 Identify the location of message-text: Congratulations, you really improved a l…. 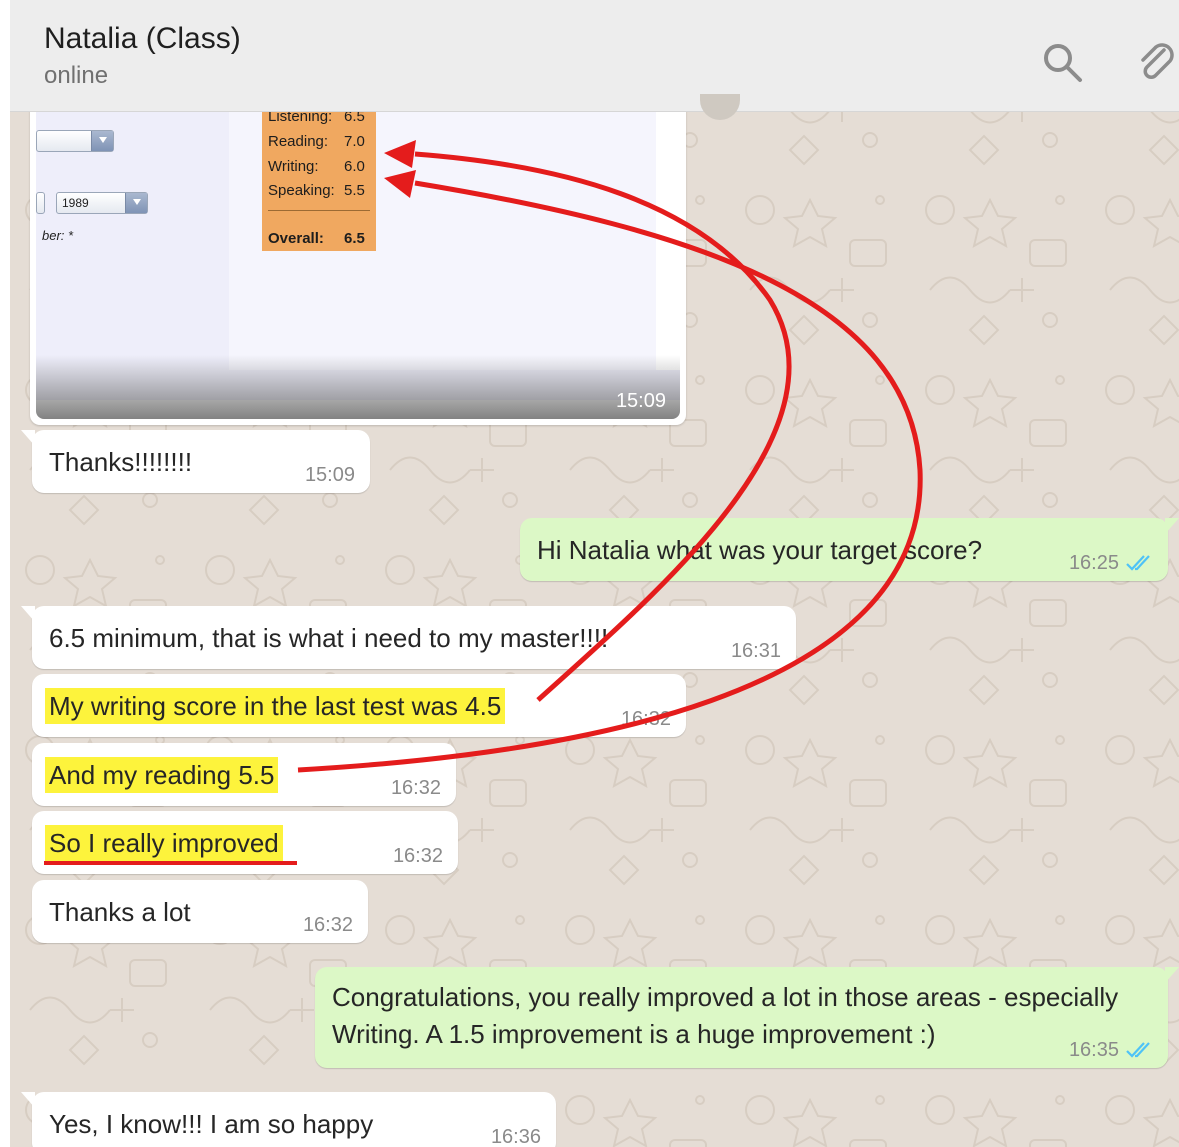
(725, 1015).